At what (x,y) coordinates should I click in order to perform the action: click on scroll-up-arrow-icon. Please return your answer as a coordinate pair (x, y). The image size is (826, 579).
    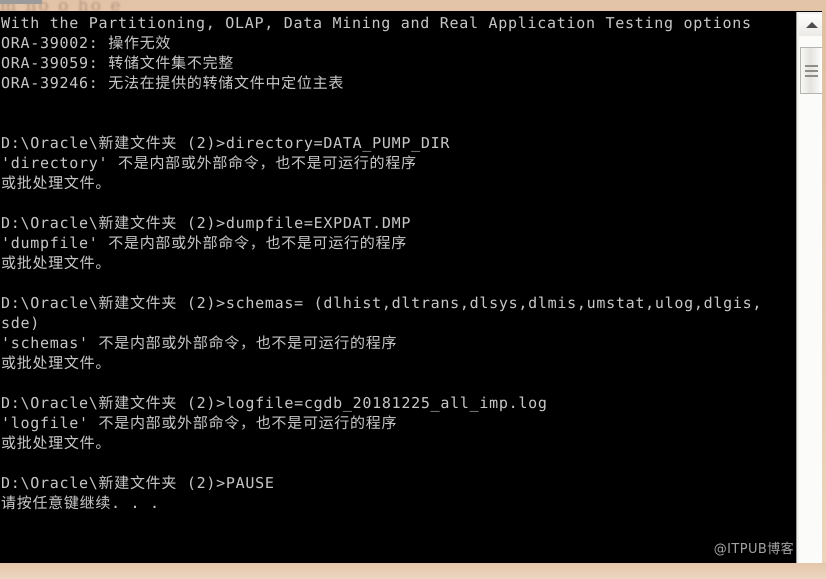
    Looking at the image, I should click on (811, 25).